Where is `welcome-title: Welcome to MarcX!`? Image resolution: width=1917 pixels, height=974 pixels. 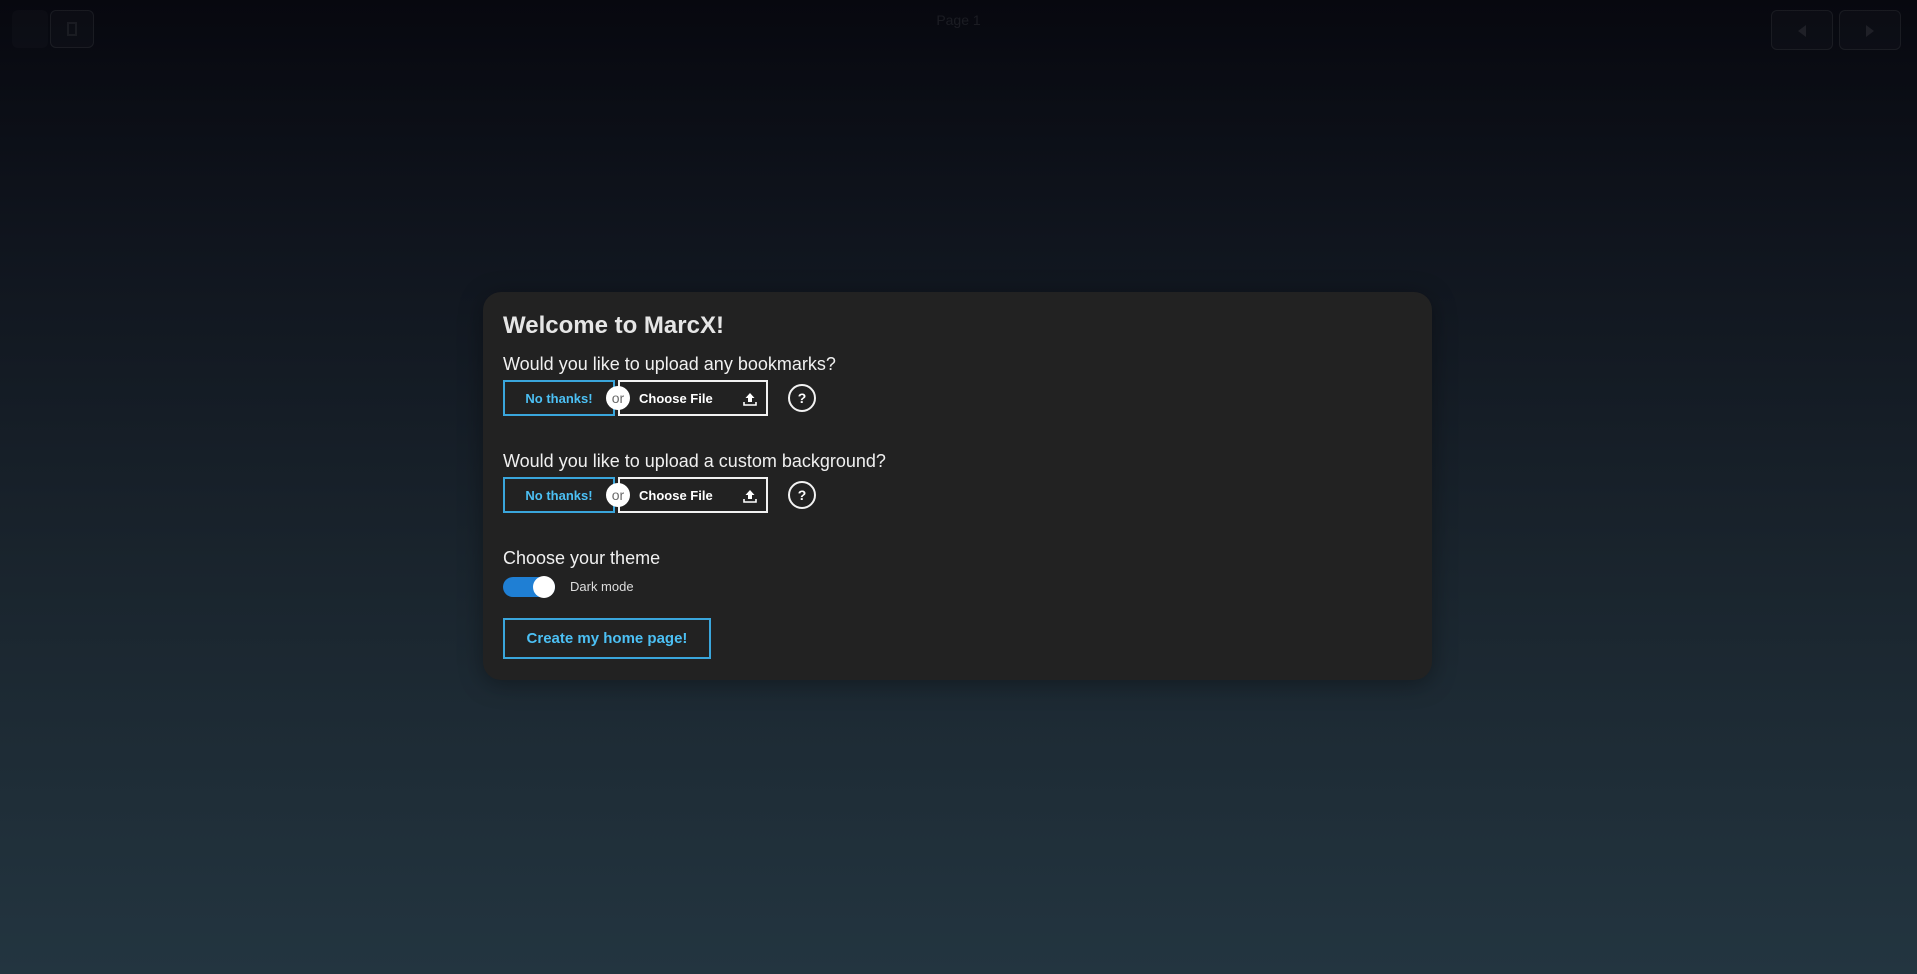 welcome-title: Welcome to MarcX! is located at coordinates (613, 325).